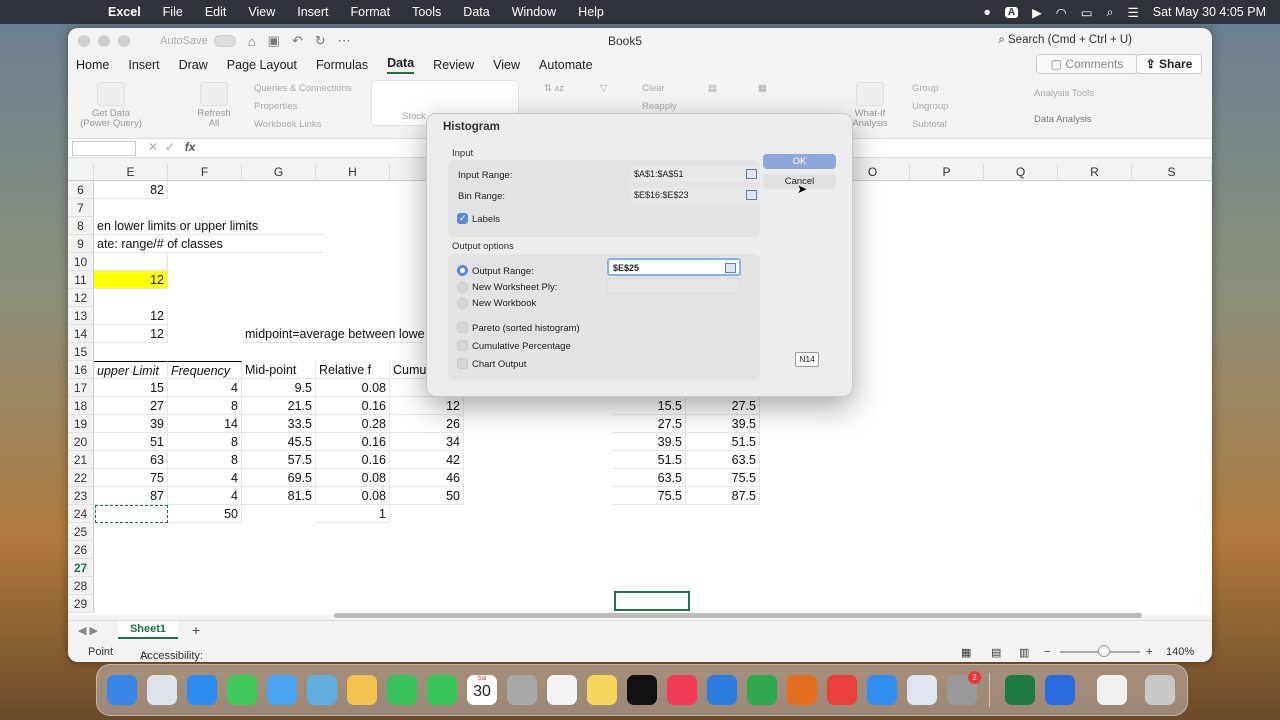 The width and height of the screenshot is (1280, 720). Describe the element at coordinates (722, 690) in the screenshot. I see `keynote-icon` at that location.